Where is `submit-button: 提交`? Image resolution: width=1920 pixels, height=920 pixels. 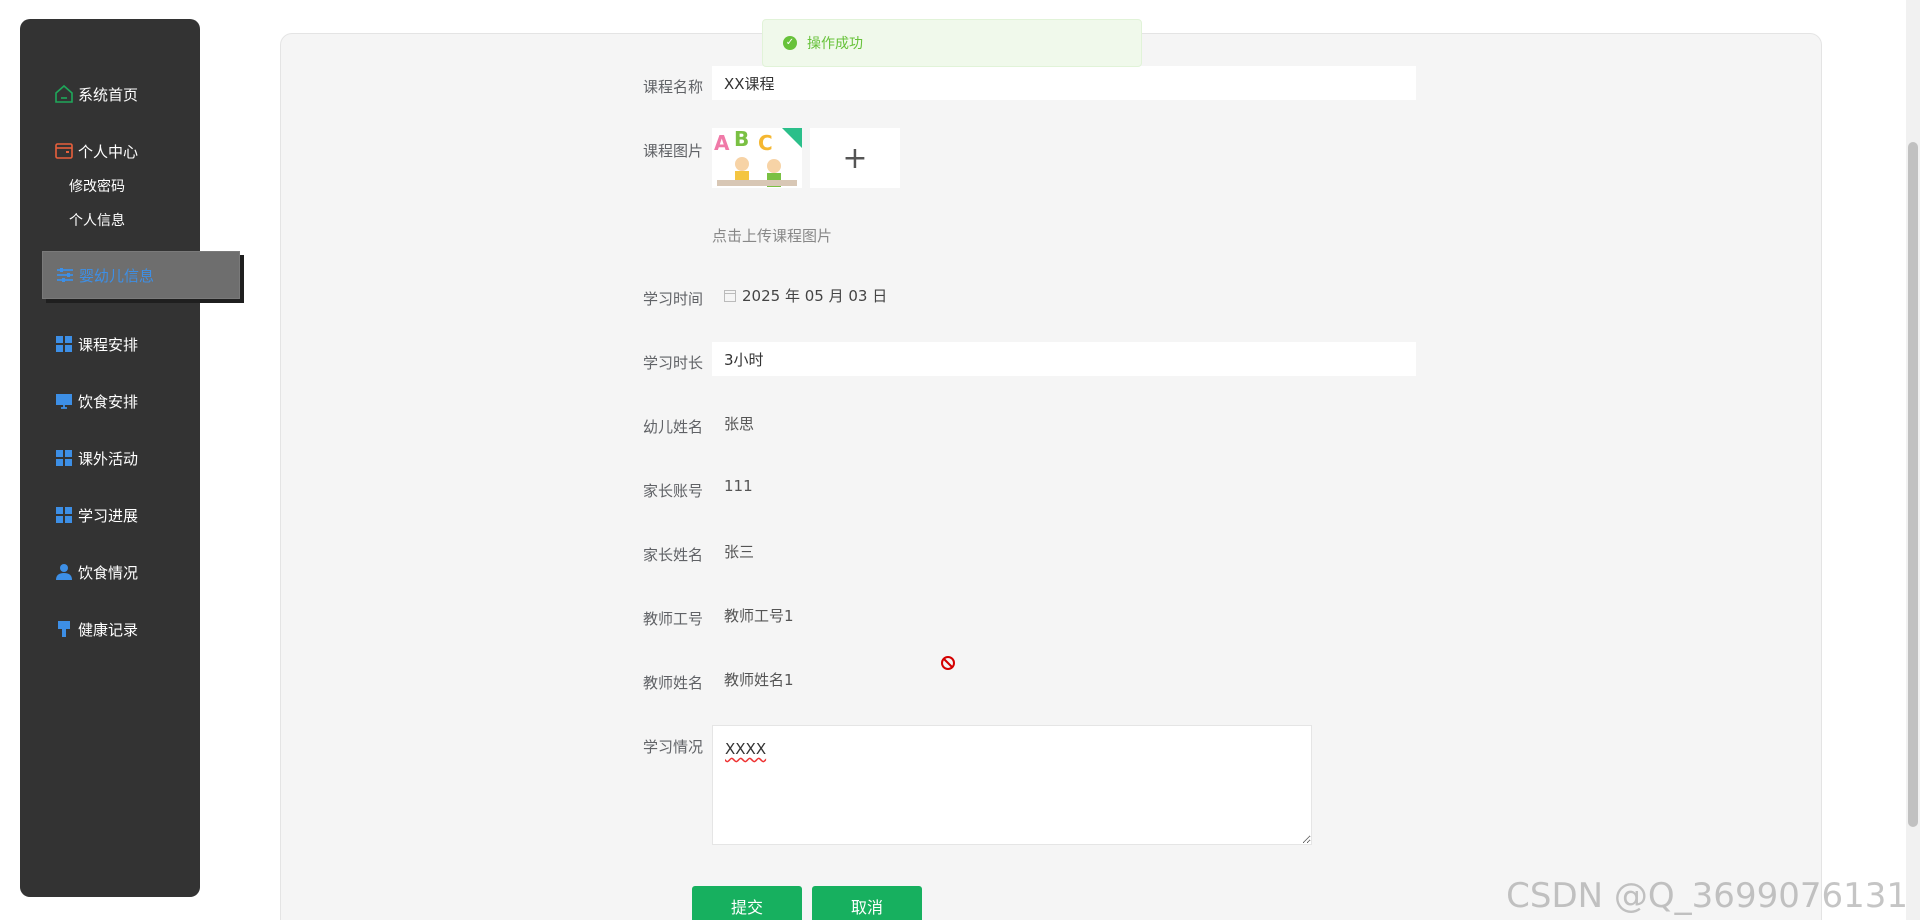 submit-button: 提交 is located at coordinates (747, 903).